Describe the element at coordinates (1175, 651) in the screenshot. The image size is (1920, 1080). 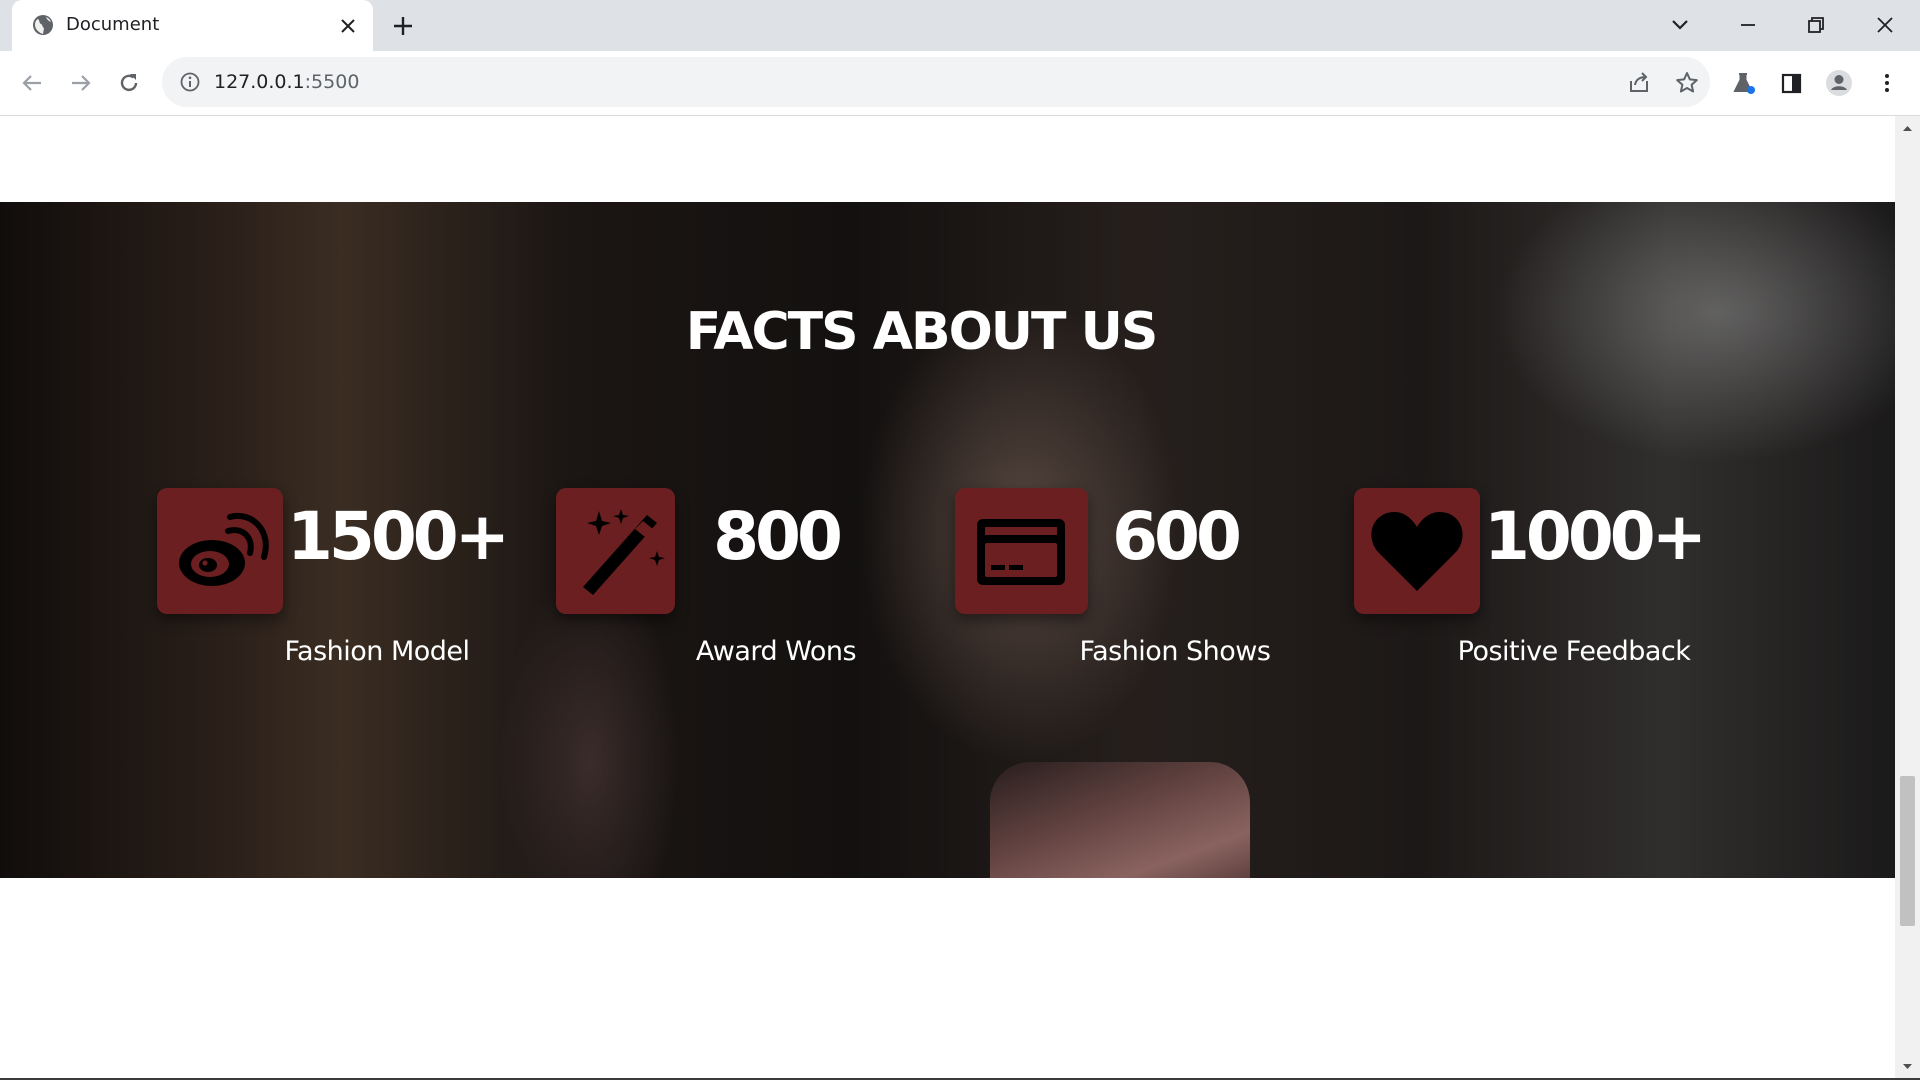
I see `fact-label: Fashion Shows` at that location.